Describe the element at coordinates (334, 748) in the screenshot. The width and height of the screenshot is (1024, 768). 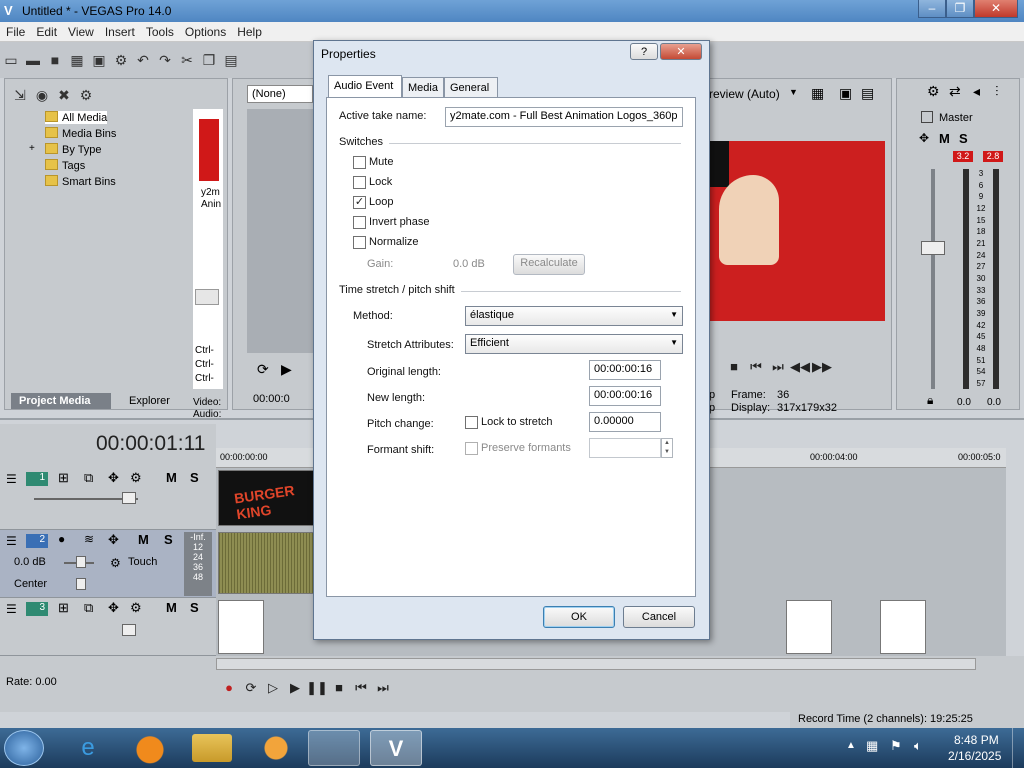
I see `taskbar-app-running` at that location.